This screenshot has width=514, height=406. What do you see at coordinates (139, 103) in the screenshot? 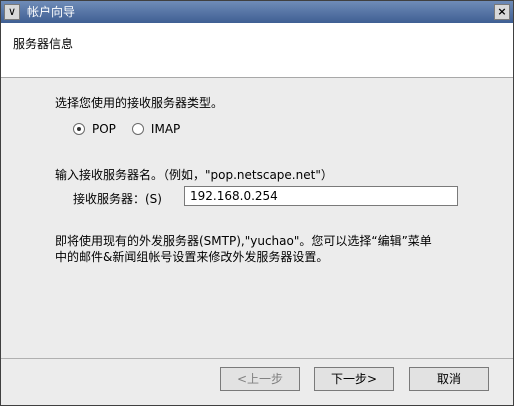
I see `server-type-prompt: 选择您使用的接收服务器类型。` at bounding box center [139, 103].